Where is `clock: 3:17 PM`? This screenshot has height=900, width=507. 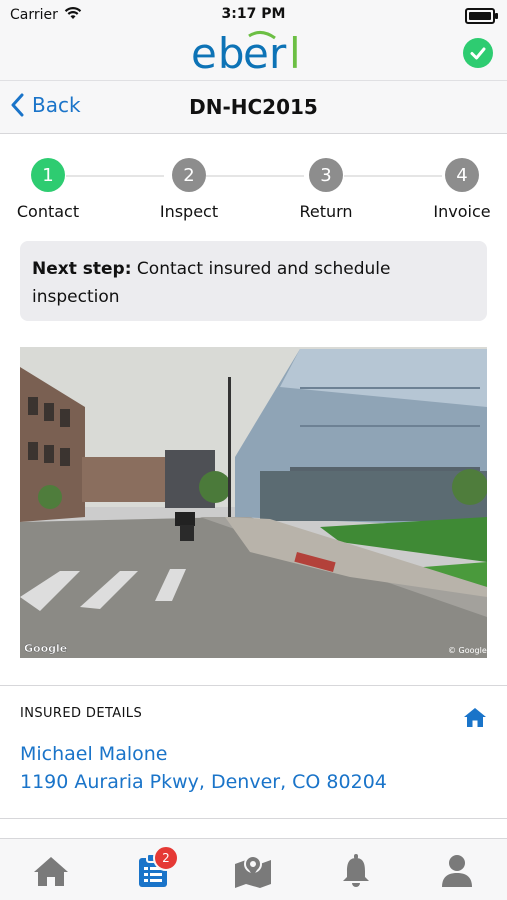
clock: 3:17 PM is located at coordinates (253, 14).